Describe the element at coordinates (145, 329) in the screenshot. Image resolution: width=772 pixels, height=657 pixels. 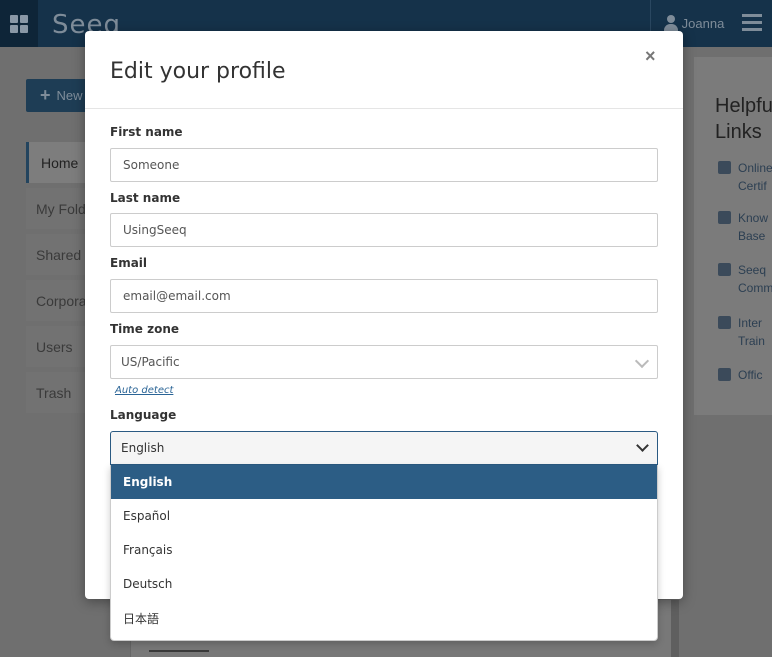
I see `time-zone-label: Time zone` at that location.